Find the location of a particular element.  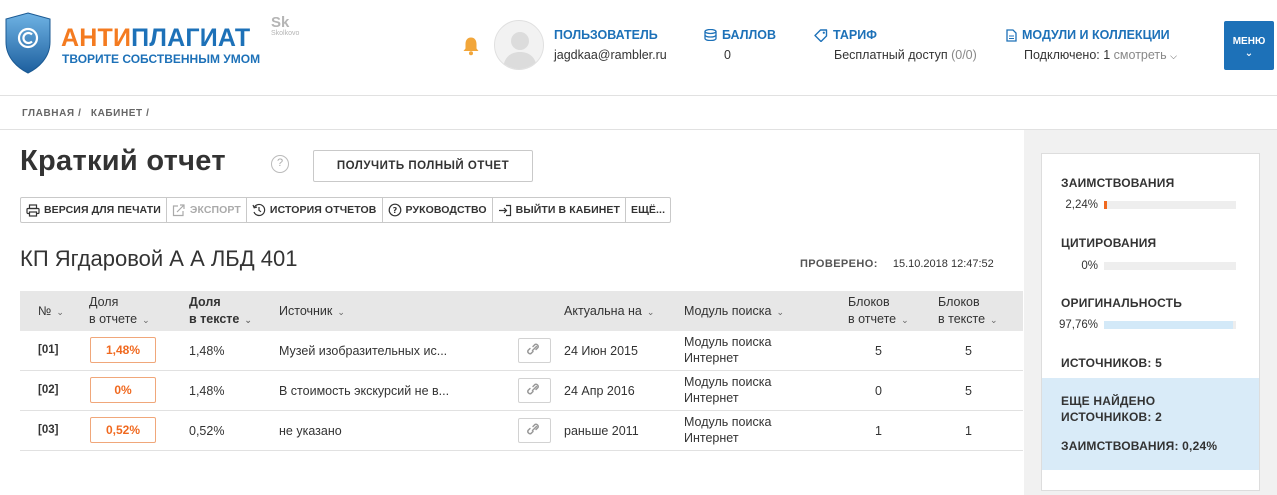

tariff-block: ТАРИФ Бесплатный доступ (0/0) is located at coordinates (895, 45).